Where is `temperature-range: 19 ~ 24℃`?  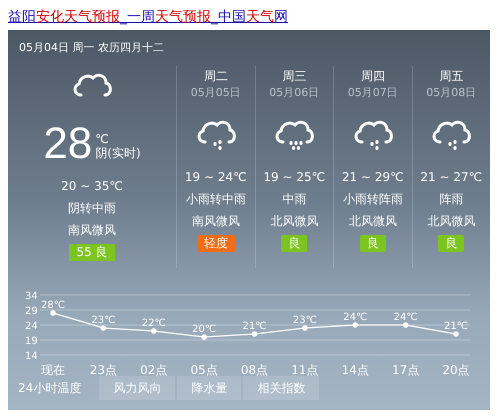 temperature-range: 19 ~ 24℃ is located at coordinates (215, 177).